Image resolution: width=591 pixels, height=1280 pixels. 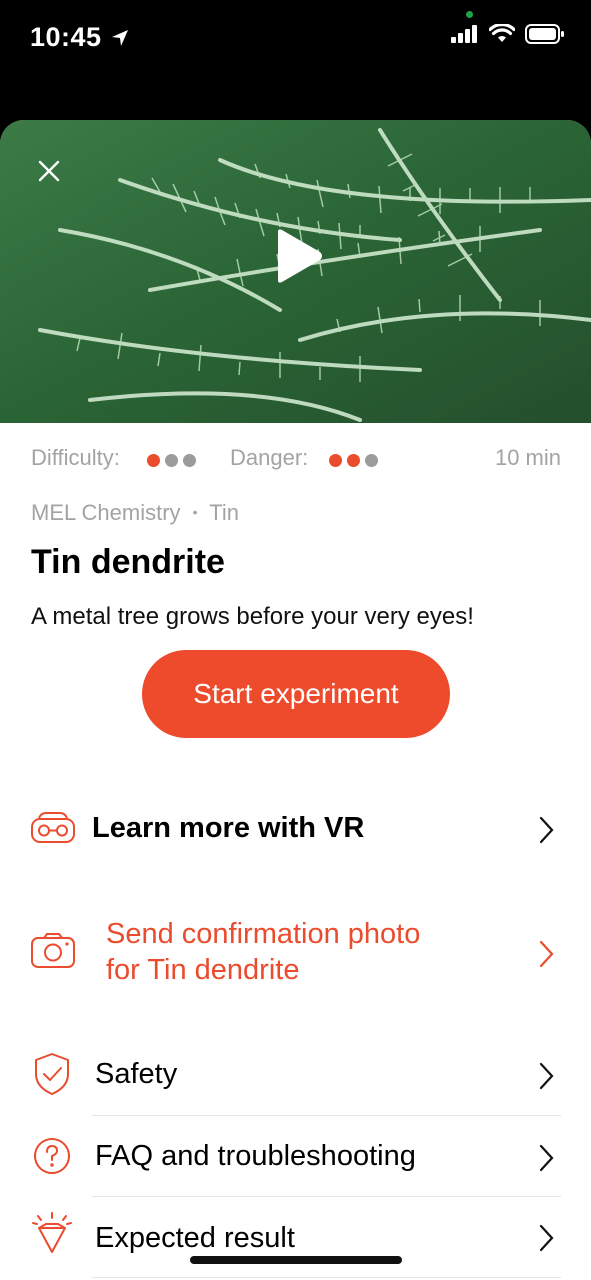 I want to click on page-title: Tin dendrite, so click(x=128, y=562).